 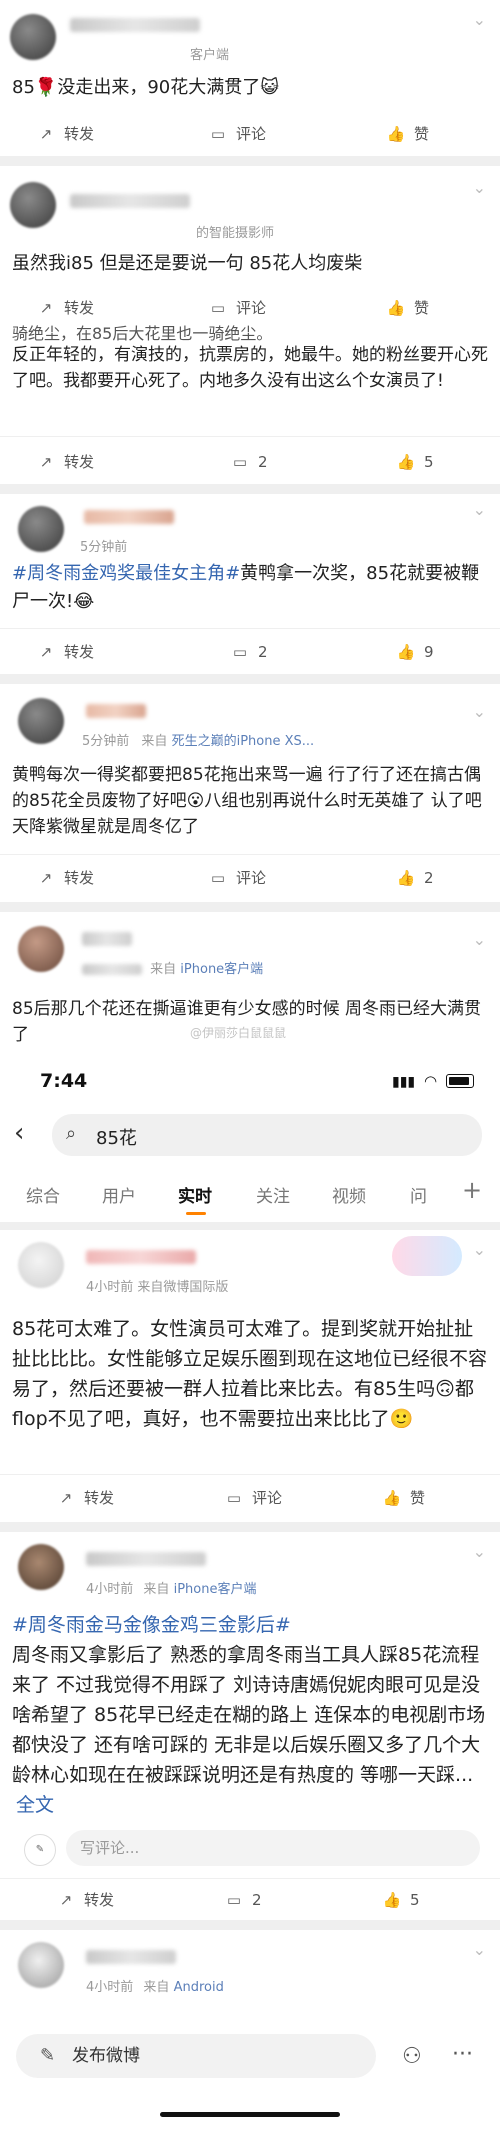 I want to click on tab-comprehensive: 综合, so click(x=43, y=1194).